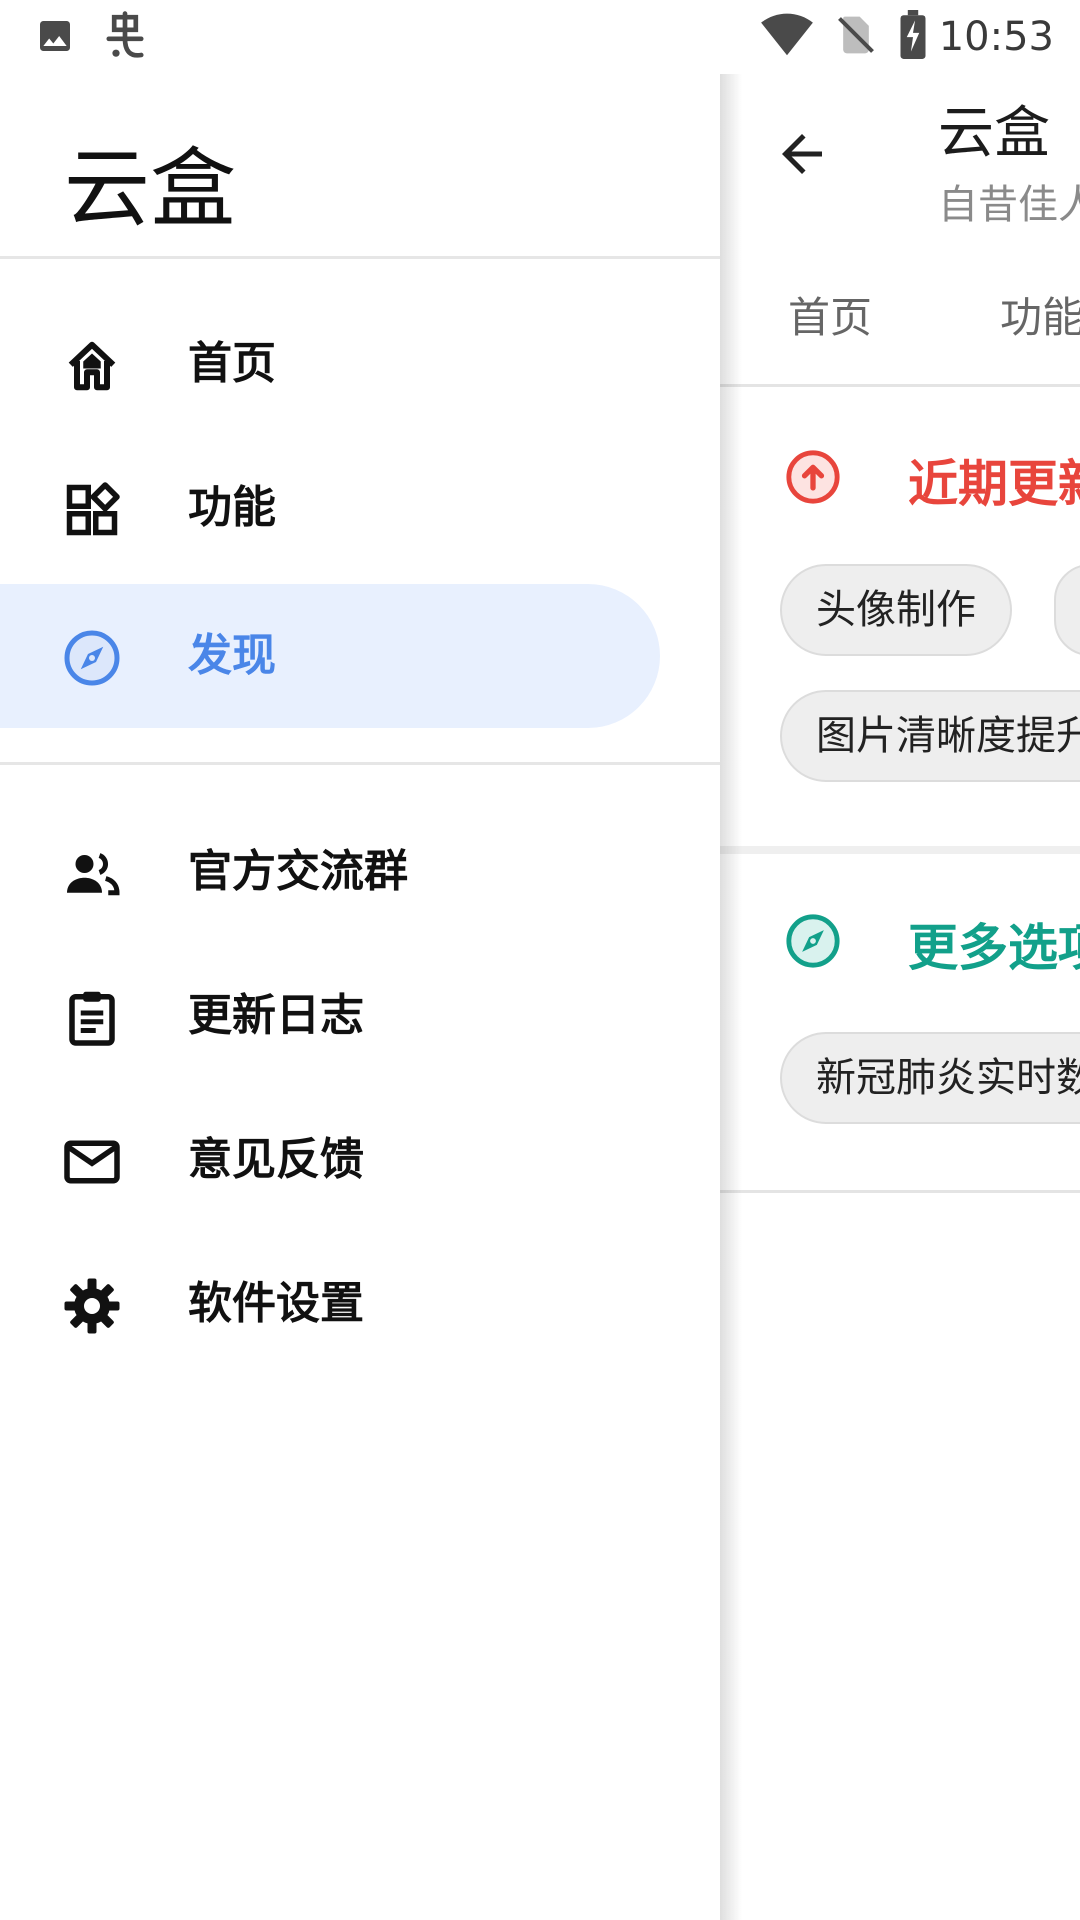 The image size is (1080, 1920). Describe the element at coordinates (276, 1015) in the screenshot. I see `nav-label-changelog: 更新日志` at that location.